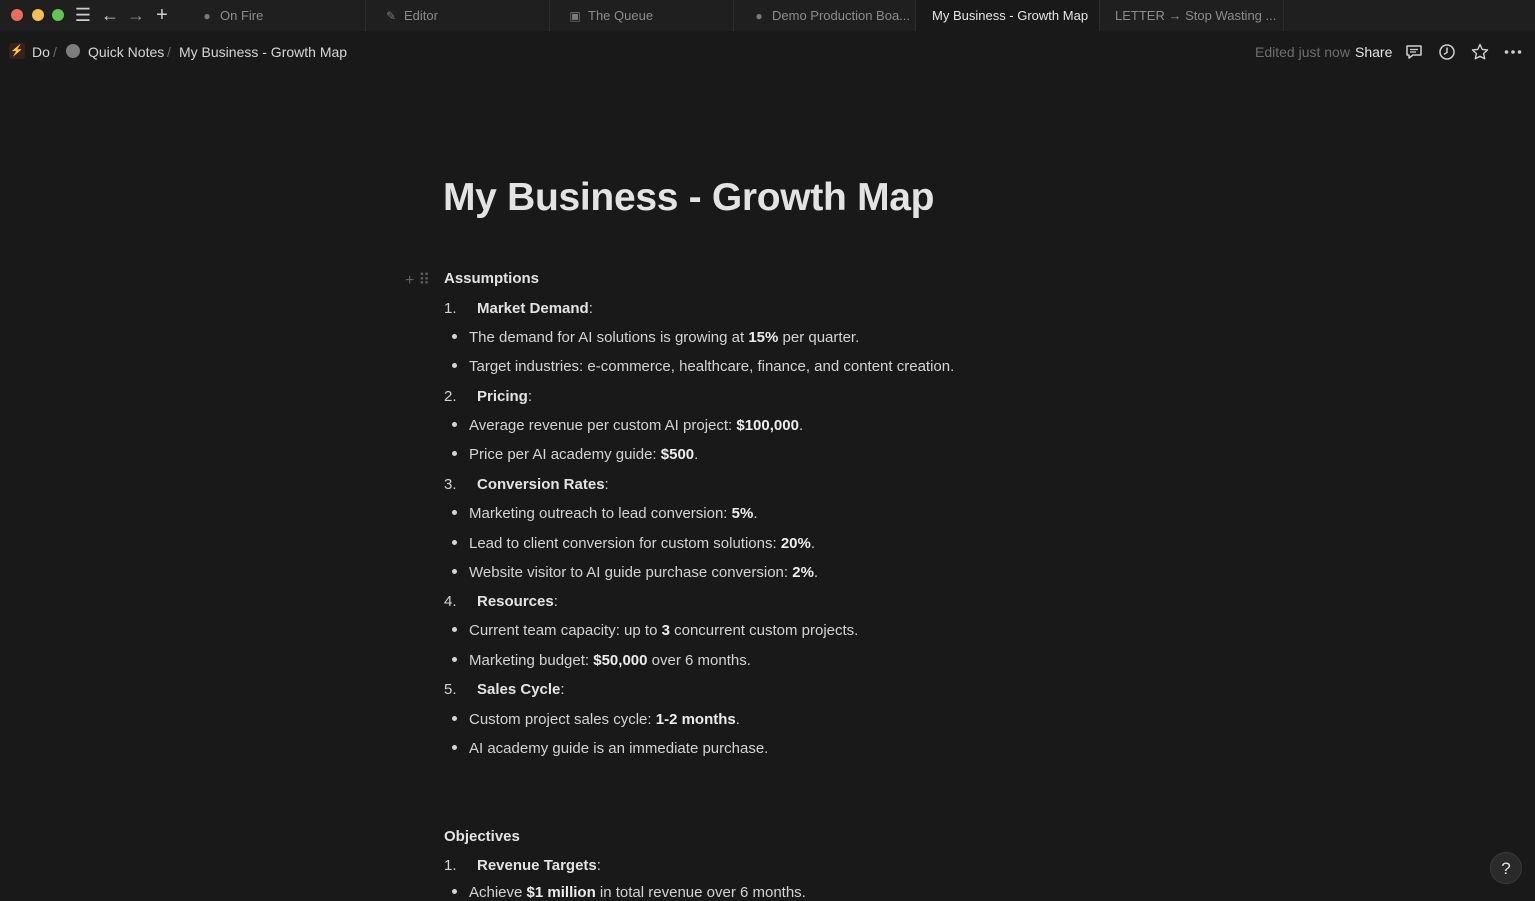 The image size is (1535, 901). Describe the element at coordinates (41, 52) in the screenshot. I see `breadcrumb-workspace: Do` at that location.